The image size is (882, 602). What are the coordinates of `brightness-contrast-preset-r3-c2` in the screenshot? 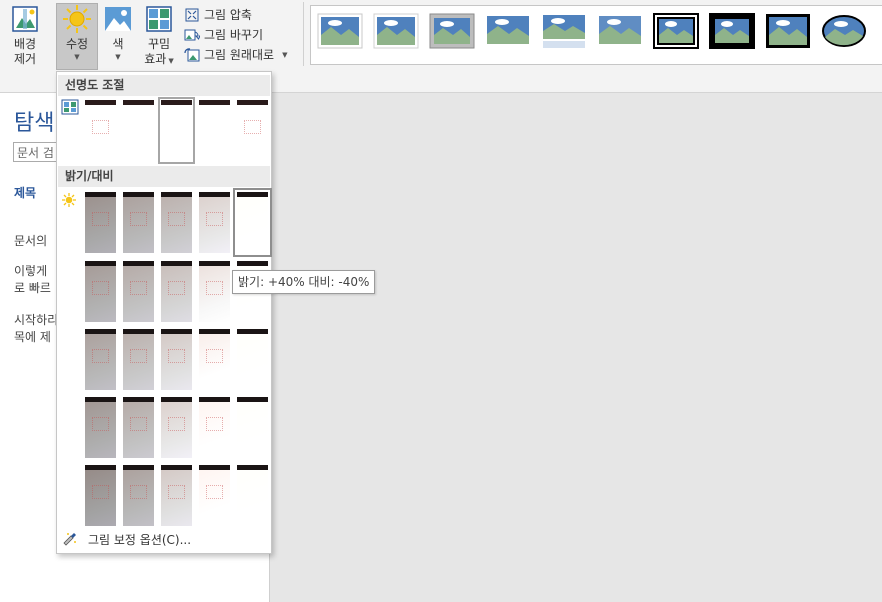 It's located at (138, 359).